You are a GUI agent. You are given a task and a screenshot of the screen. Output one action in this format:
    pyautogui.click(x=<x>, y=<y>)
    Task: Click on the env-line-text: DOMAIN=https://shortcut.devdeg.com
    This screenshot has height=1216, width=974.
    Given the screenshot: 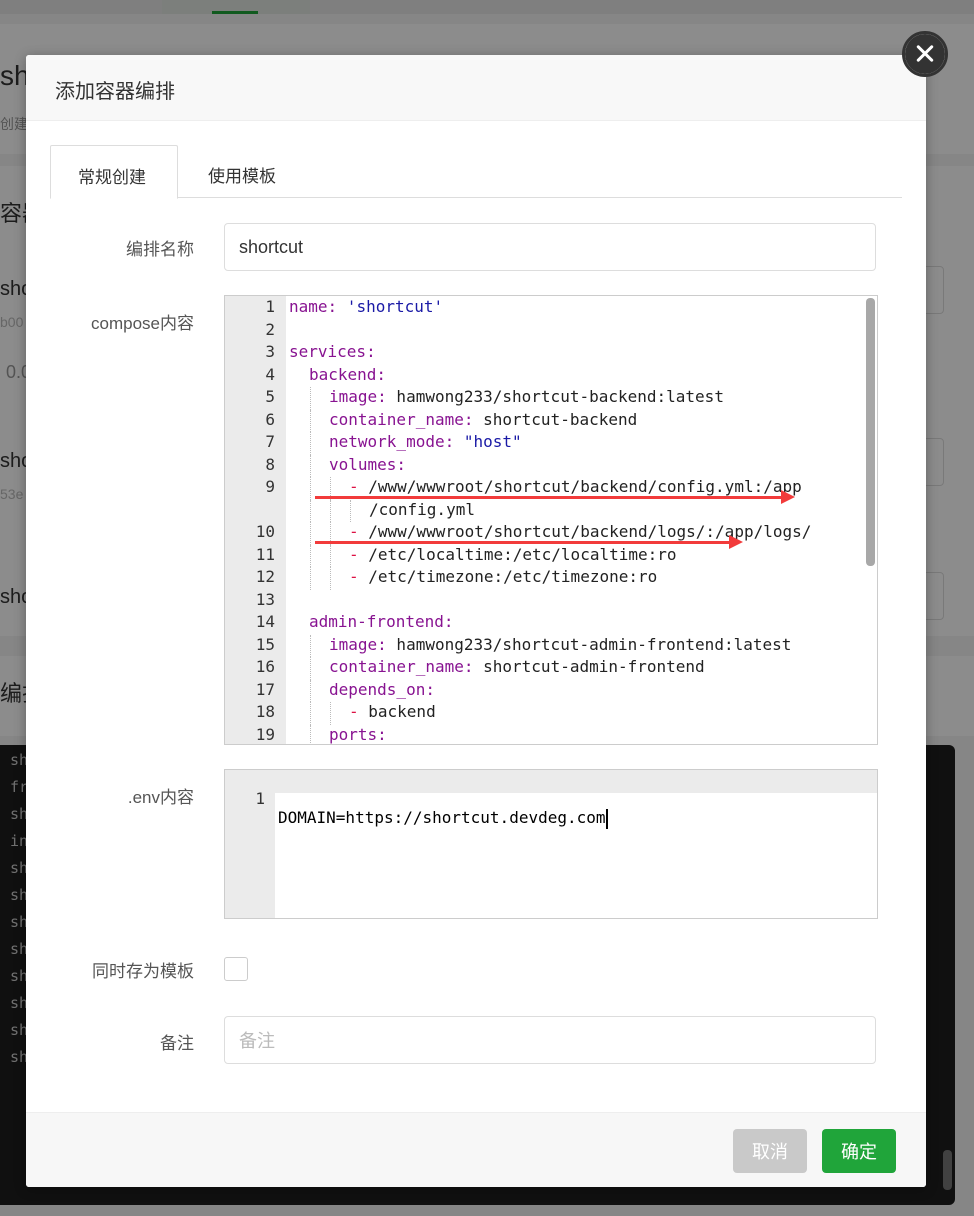 What is the action you would take?
    pyautogui.click(x=443, y=818)
    